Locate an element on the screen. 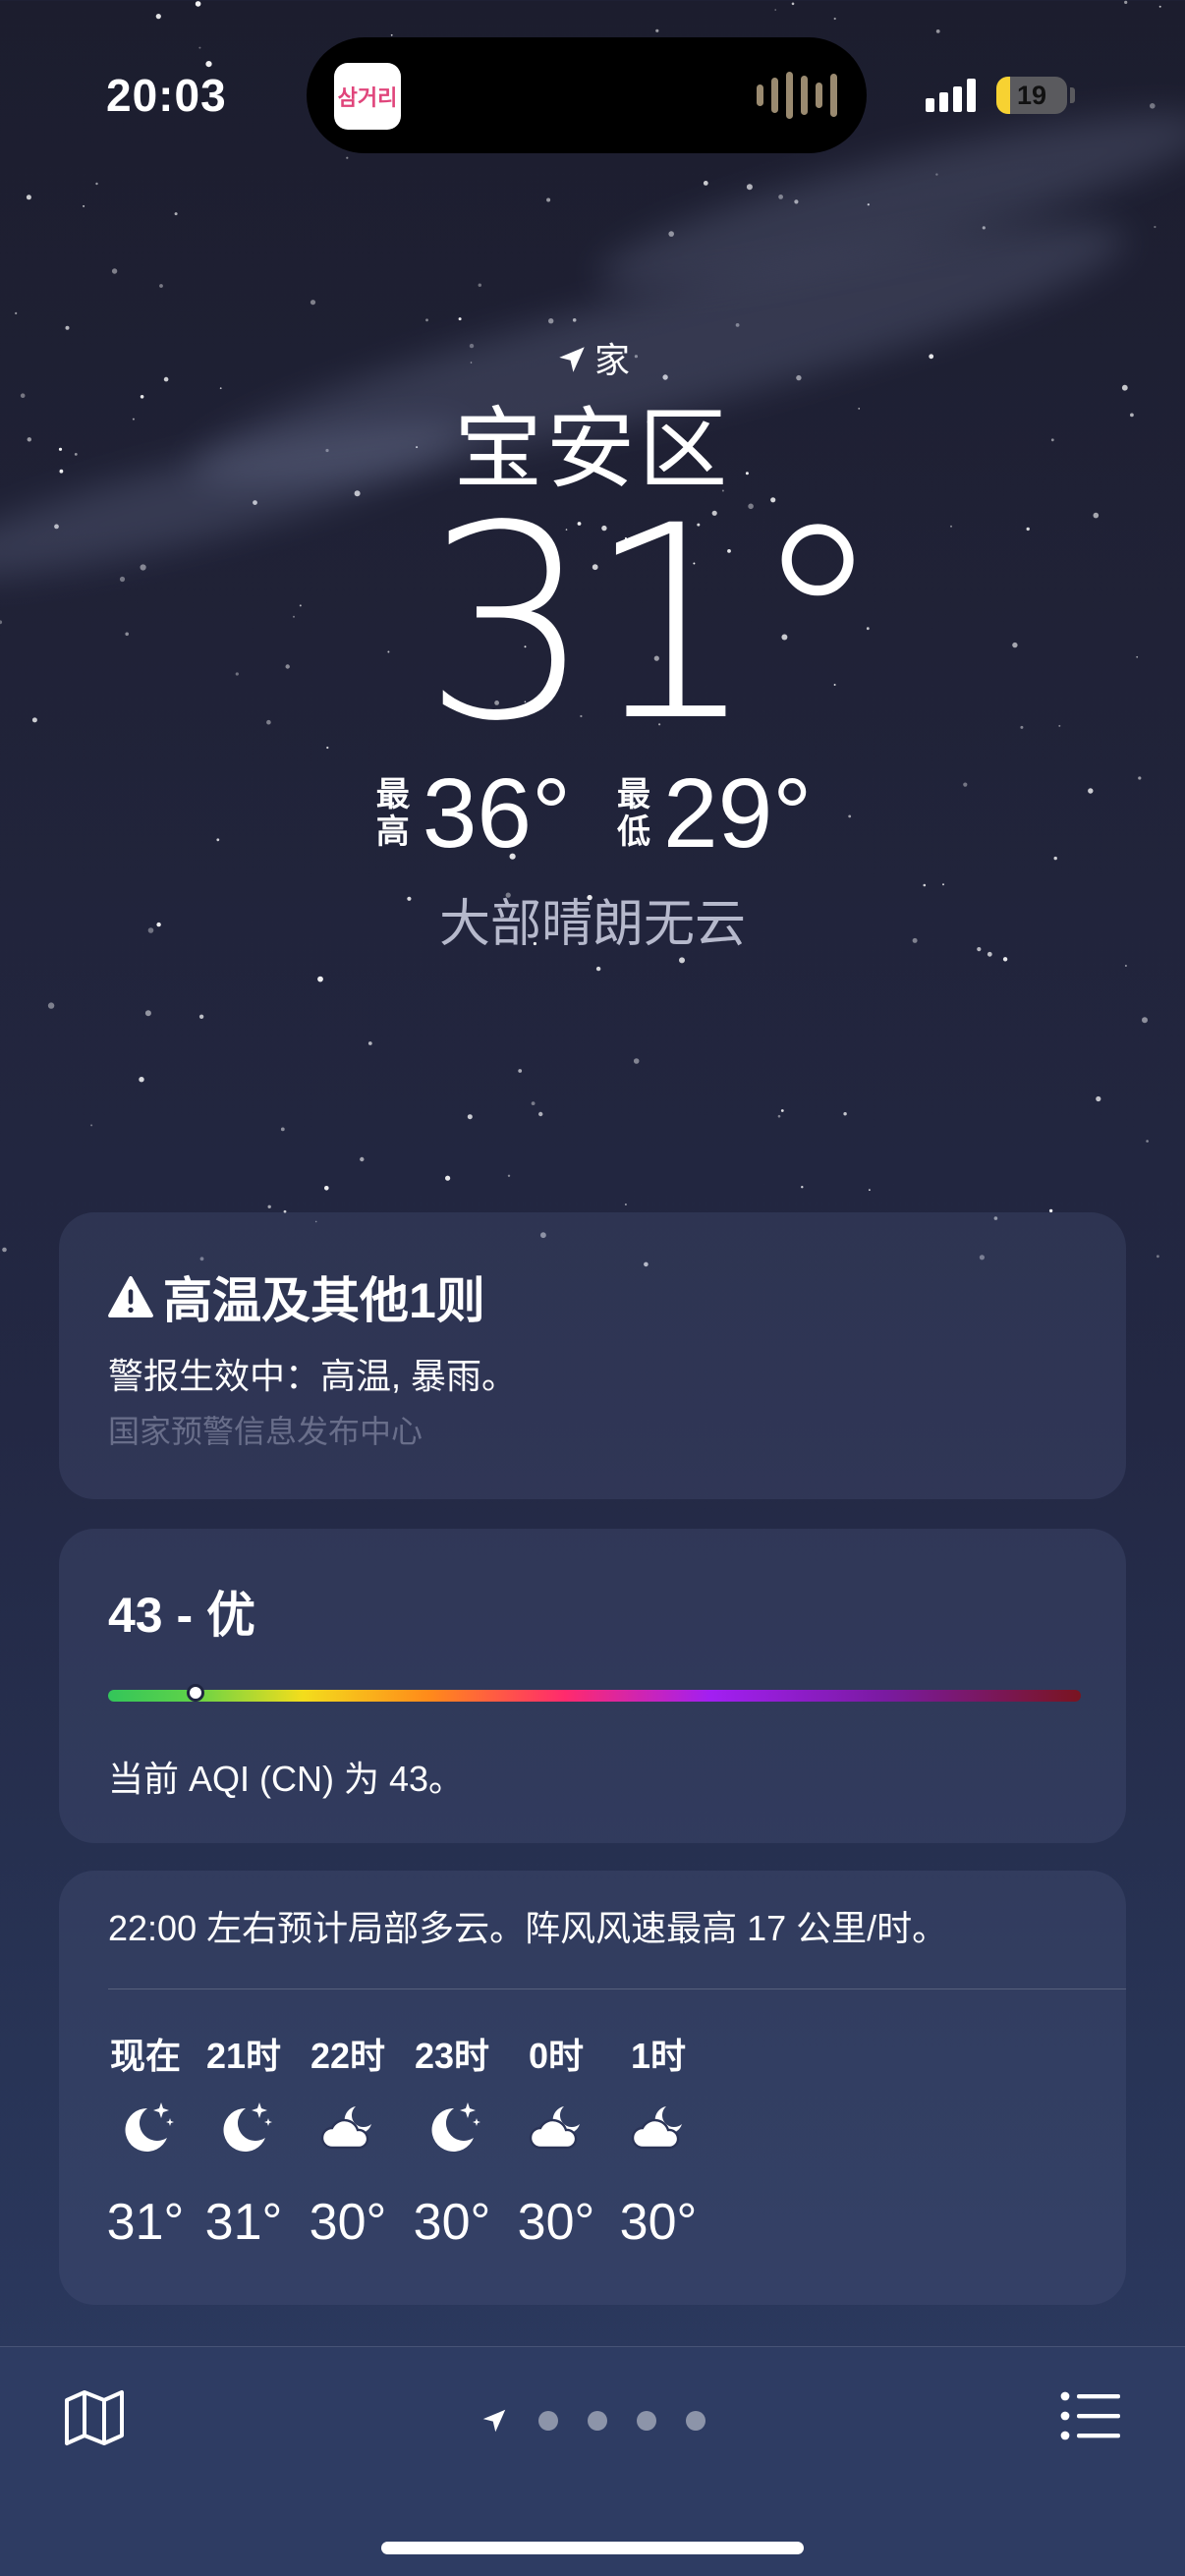 Image resolution: width=1185 pixels, height=2576 pixels. condition-text: 大部晴朗无云 is located at coordinates (592, 924).